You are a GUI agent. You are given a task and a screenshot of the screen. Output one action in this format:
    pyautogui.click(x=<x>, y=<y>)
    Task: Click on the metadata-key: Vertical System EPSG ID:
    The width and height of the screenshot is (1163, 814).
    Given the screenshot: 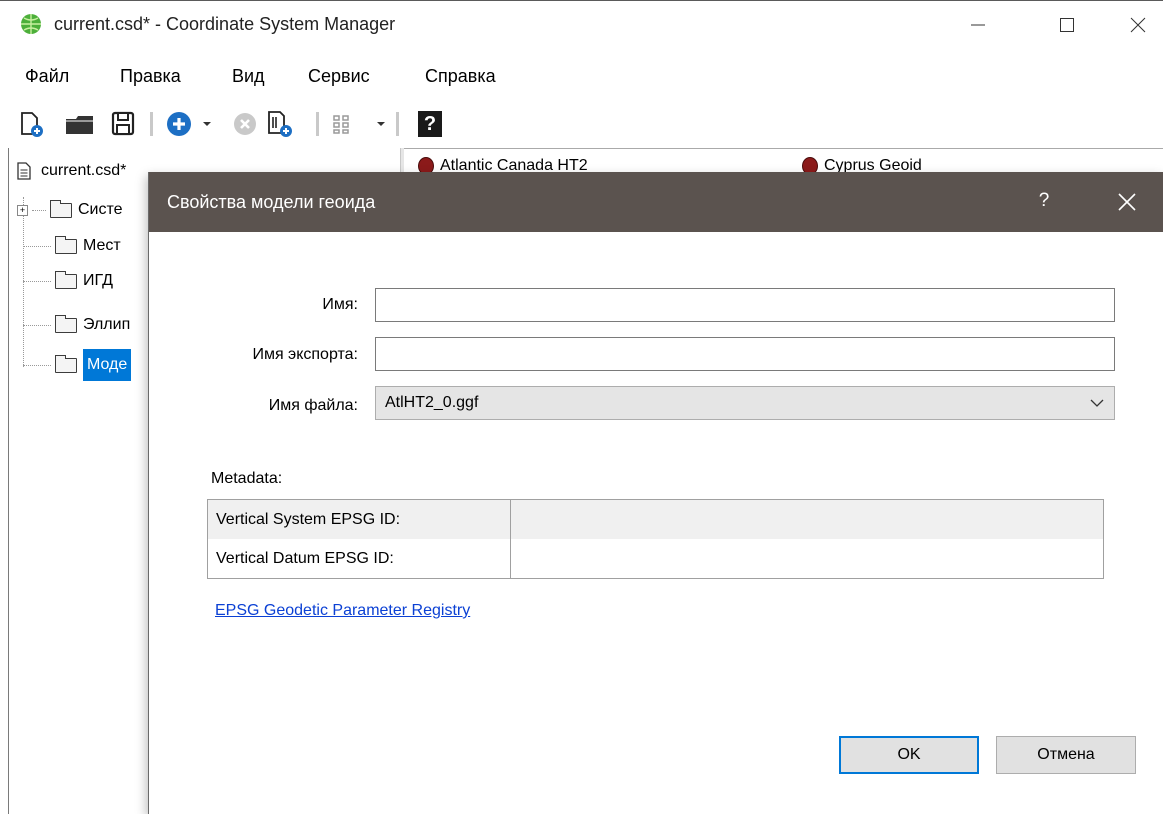 What is the action you would take?
    pyautogui.click(x=359, y=519)
    